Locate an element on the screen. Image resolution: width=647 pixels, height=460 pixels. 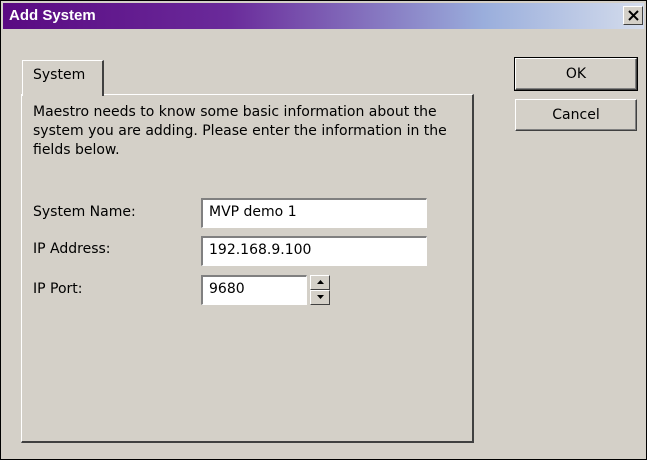
triangle-down-icon is located at coordinates (320, 297).